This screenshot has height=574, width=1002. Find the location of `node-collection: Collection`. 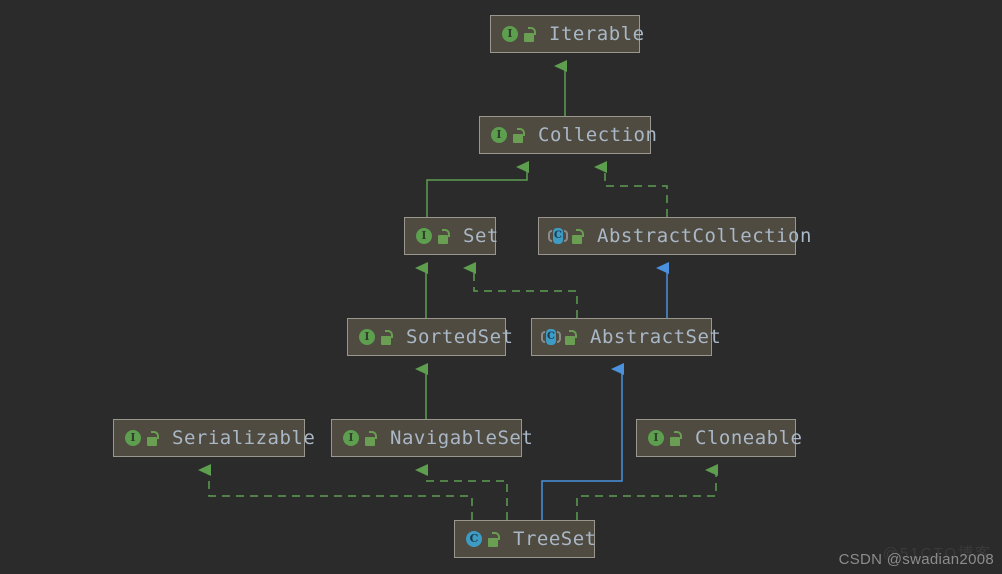

node-collection: Collection is located at coordinates (568, 135).